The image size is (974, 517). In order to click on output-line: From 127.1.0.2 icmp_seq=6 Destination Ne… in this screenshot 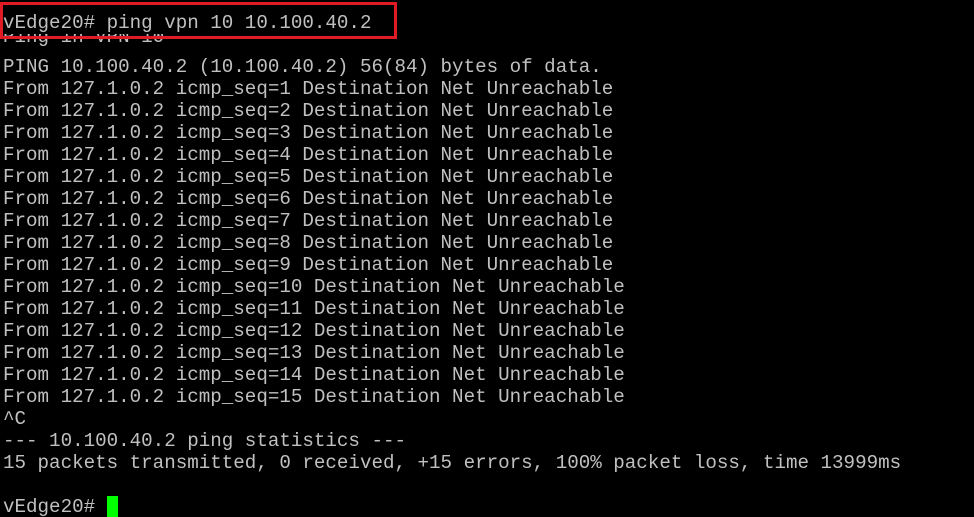, I will do `click(308, 199)`.